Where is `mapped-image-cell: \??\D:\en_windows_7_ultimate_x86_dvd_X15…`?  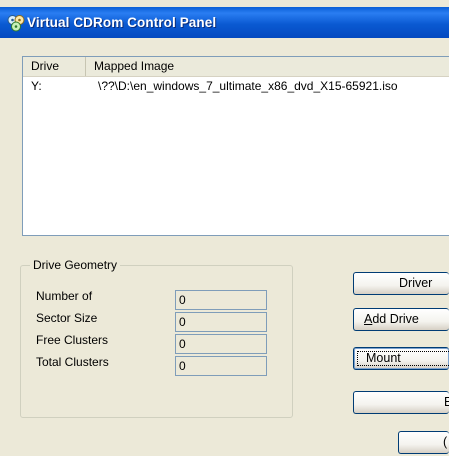 mapped-image-cell: \??\D:\en_windows_7_ultimate_x86_dvd_X15… is located at coordinates (248, 86).